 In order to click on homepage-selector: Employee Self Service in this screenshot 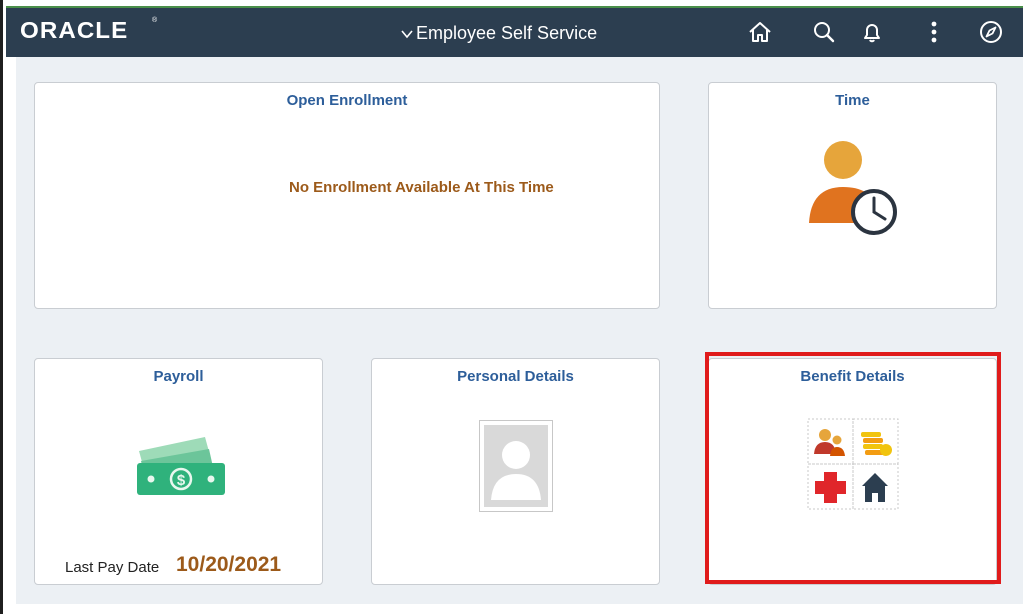, I will do `click(498, 33)`.